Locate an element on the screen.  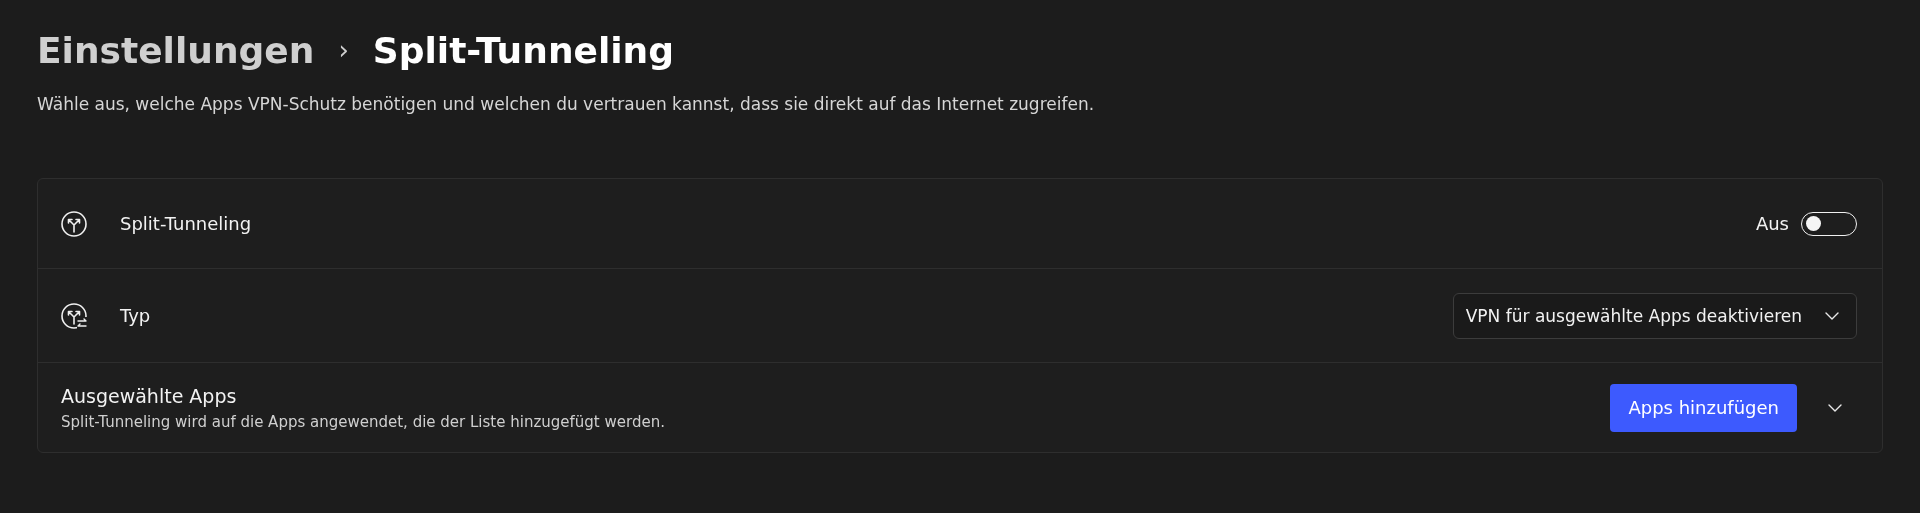
breadcrumb-link: Einstellungen is located at coordinates (176, 50).